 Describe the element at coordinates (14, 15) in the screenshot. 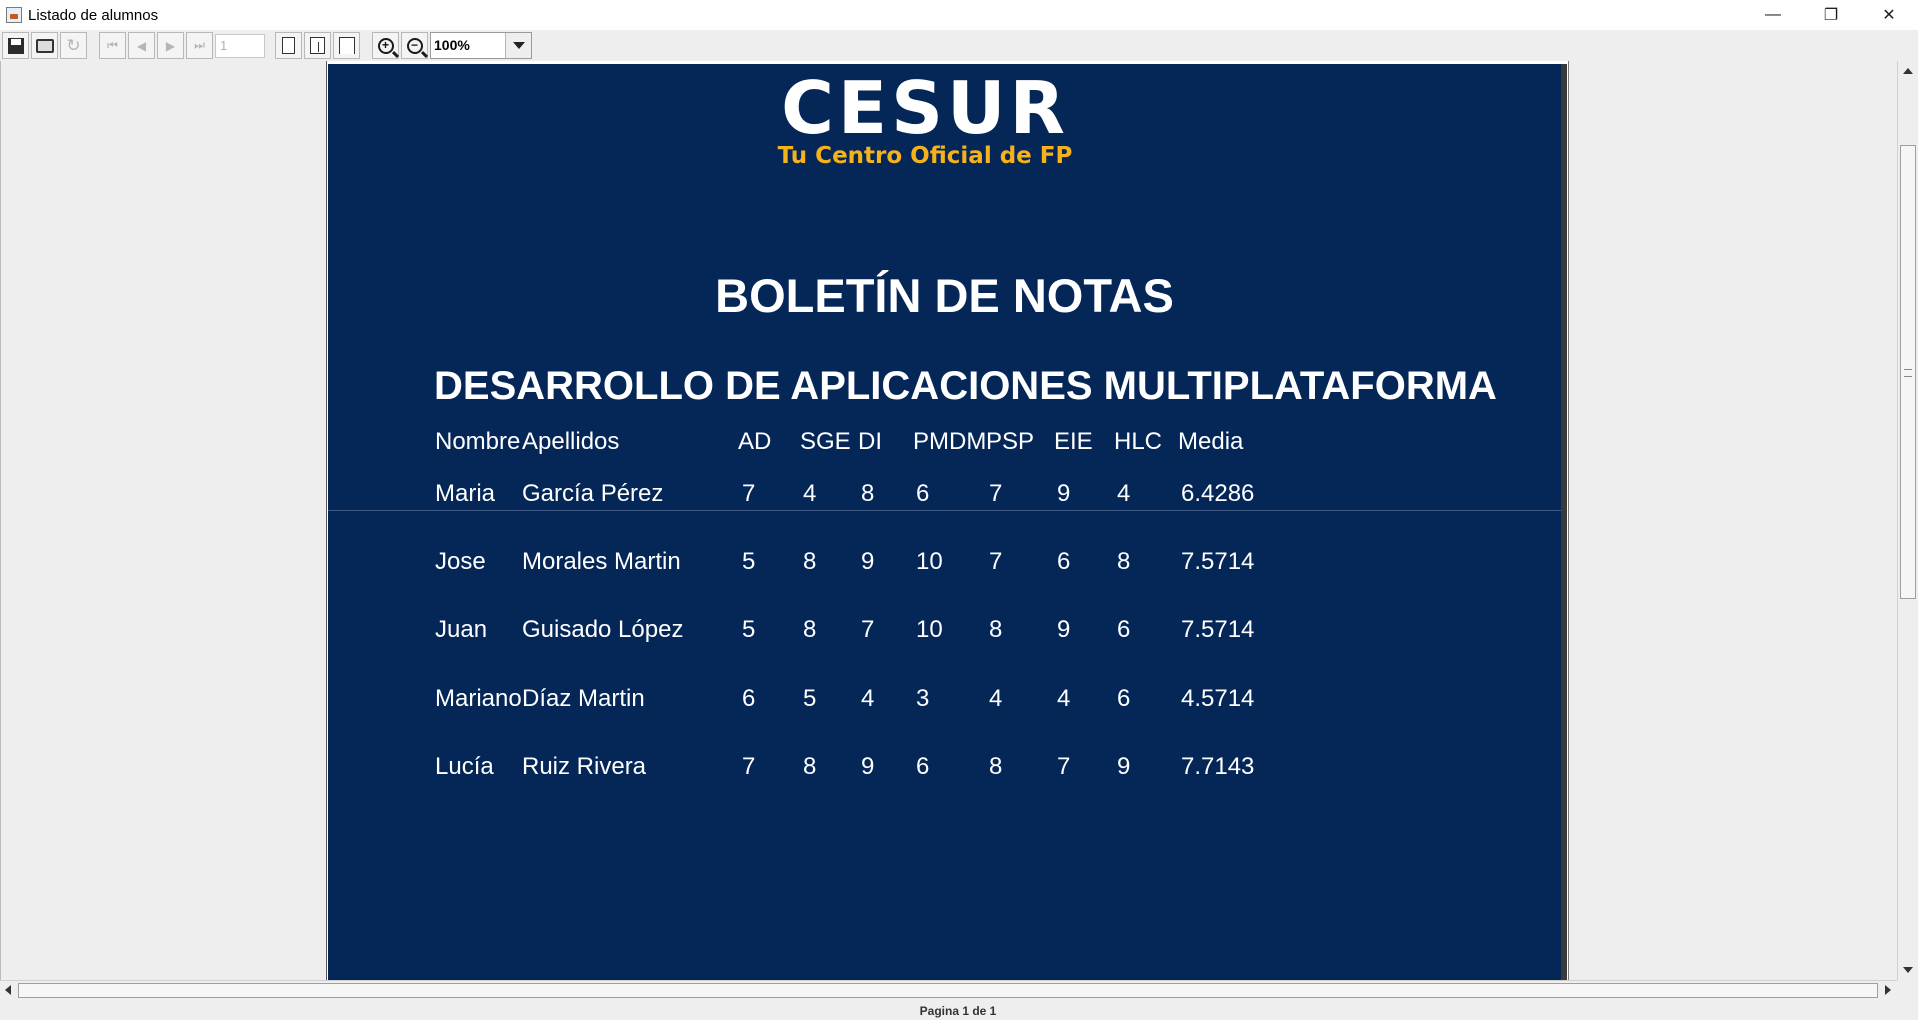

I see `java-app-icon` at that location.